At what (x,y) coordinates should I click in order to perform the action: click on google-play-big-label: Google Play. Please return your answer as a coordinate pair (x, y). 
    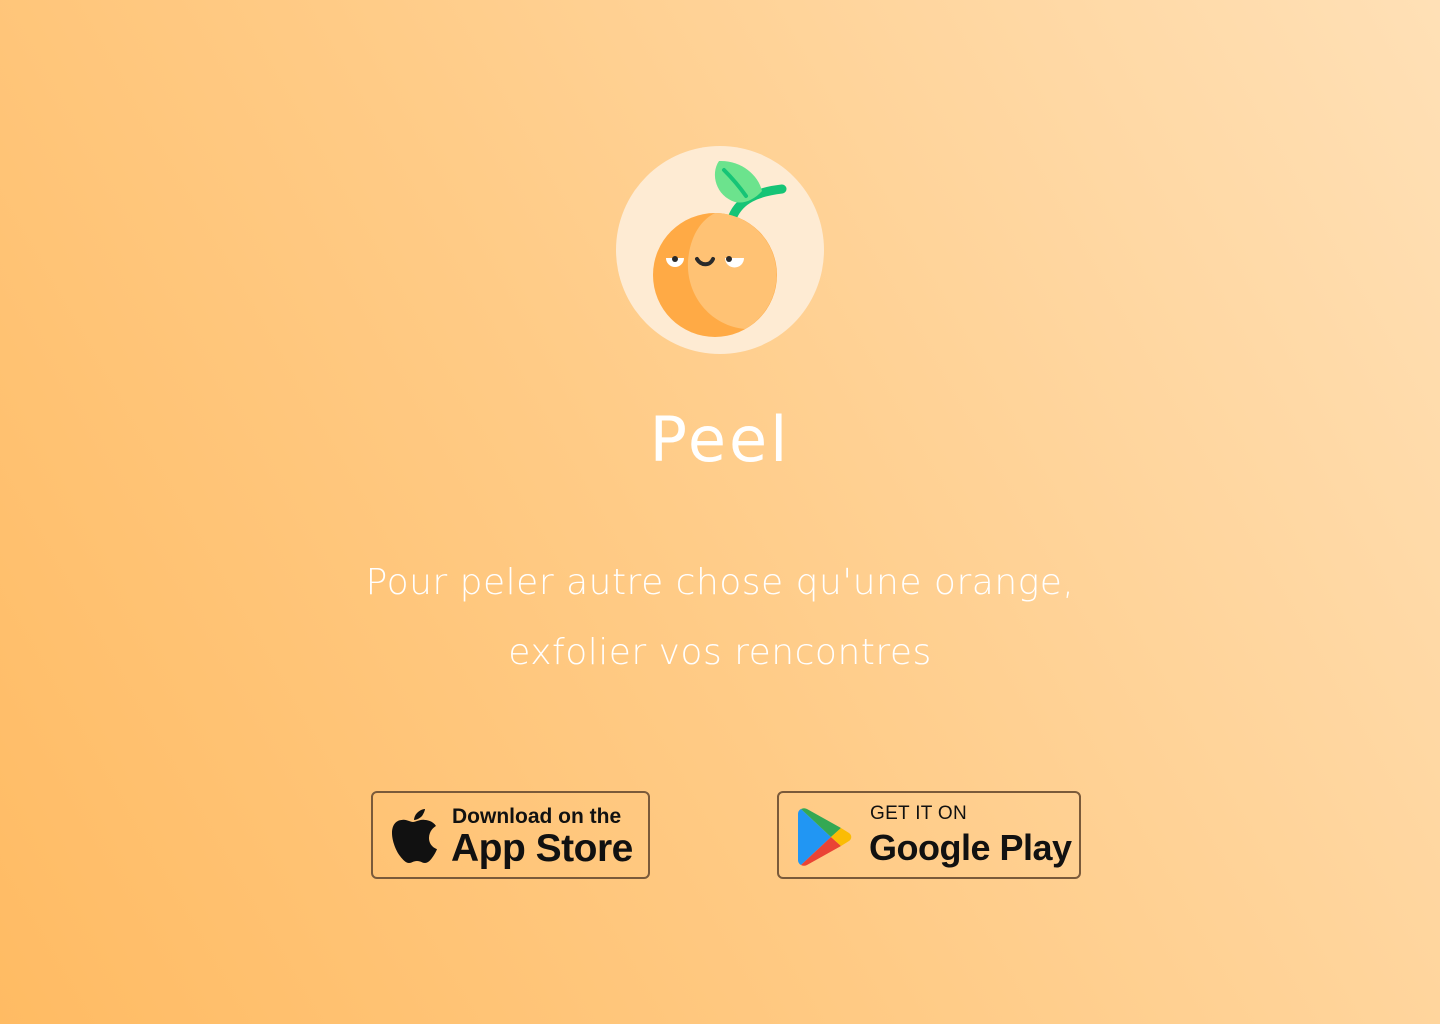
    Looking at the image, I should click on (970, 847).